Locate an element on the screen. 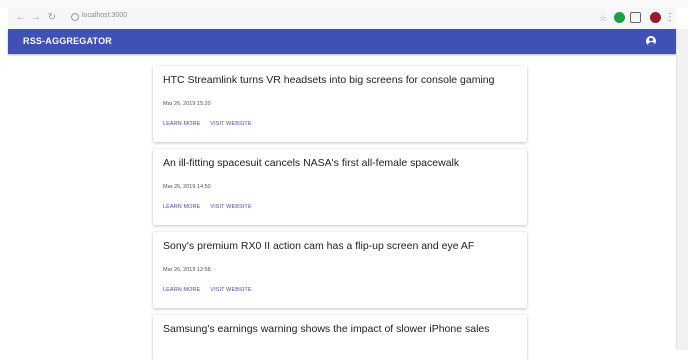 This screenshot has width=688, height=360. back-arrow-icon: ← is located at coordinates (21, 18).